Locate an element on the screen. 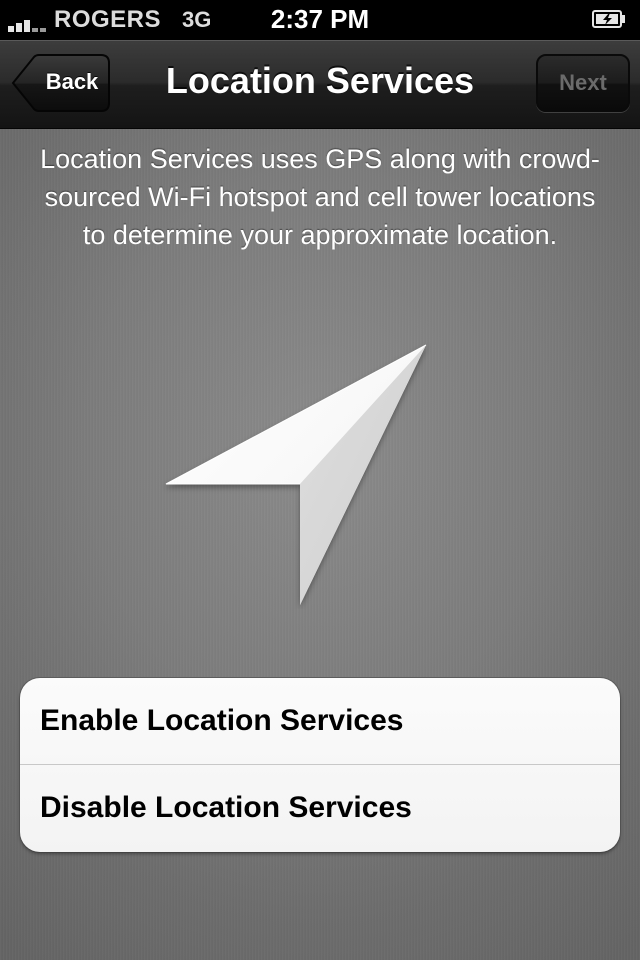 This screenshot has width=640, height=960. location-arrow-icon is located at coordinates (298, 473).